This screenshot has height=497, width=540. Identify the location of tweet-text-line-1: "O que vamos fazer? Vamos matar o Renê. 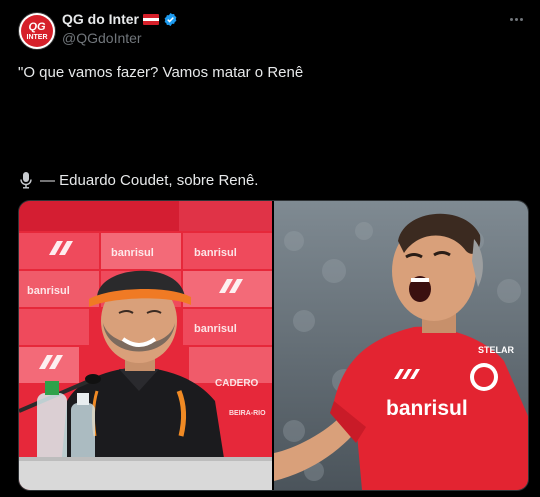
(161, 72).